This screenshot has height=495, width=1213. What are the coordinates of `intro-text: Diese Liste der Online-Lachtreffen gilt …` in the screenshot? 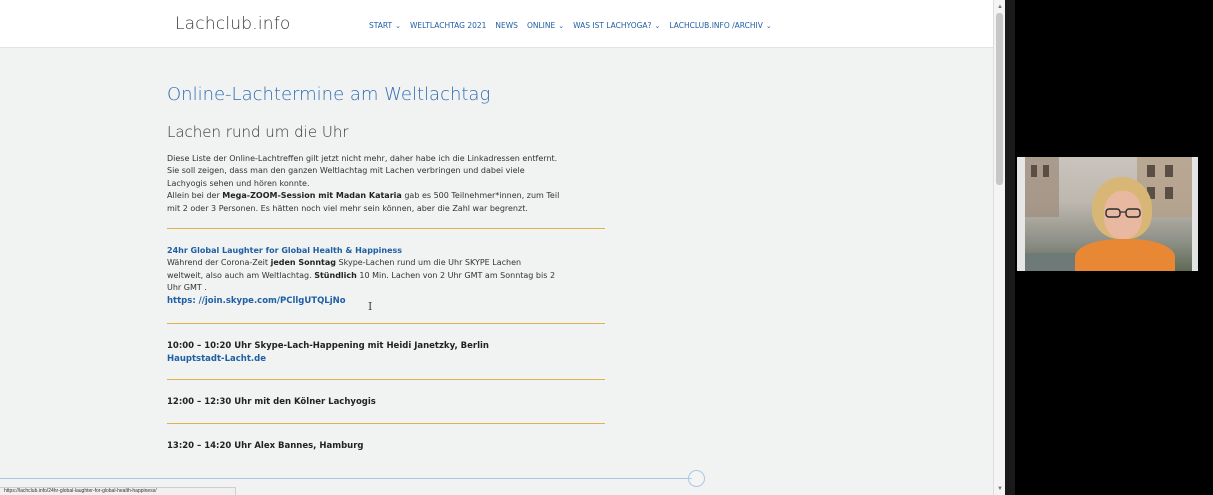 It's located at (389, 184).